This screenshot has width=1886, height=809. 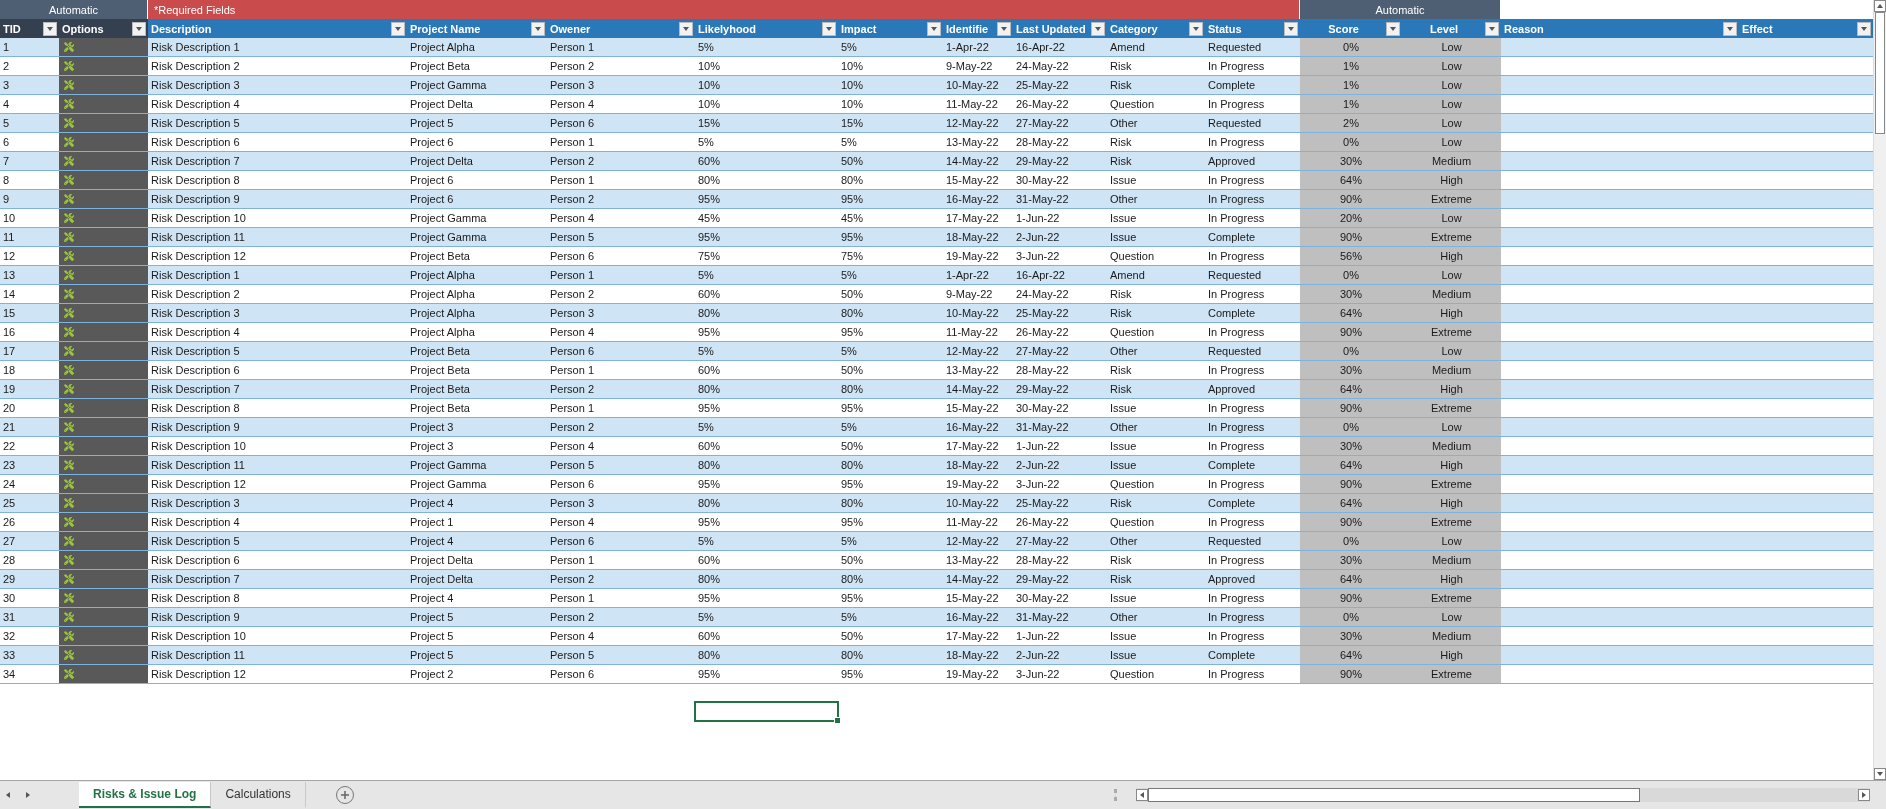 What do you see at coordinates (448, 484) in the screenshot?
I see `table-cell-text: Project Gamma` at bounding box center [448, 484].